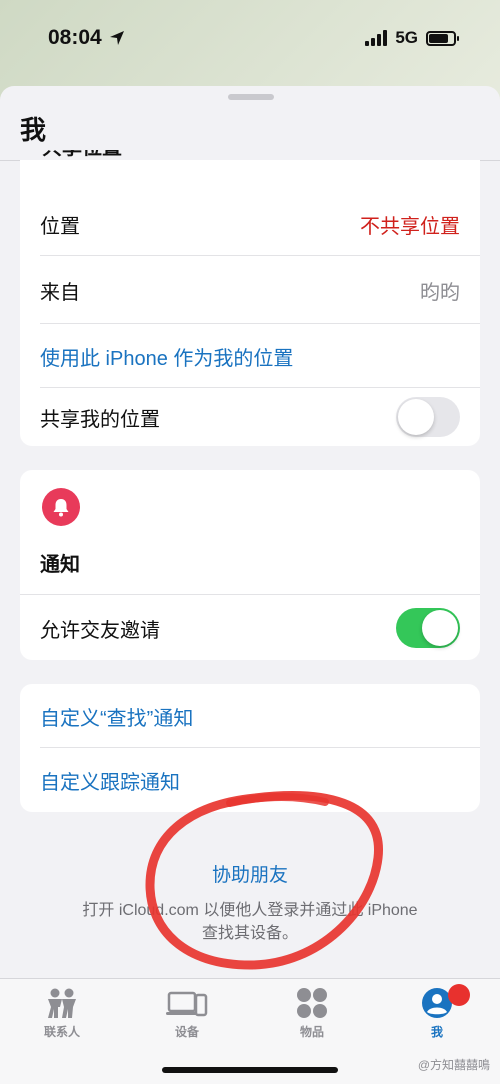  Describe the element at coordinates (250, 290) in the screenshot. I see `from-row: 来自 昀昀` at that location.